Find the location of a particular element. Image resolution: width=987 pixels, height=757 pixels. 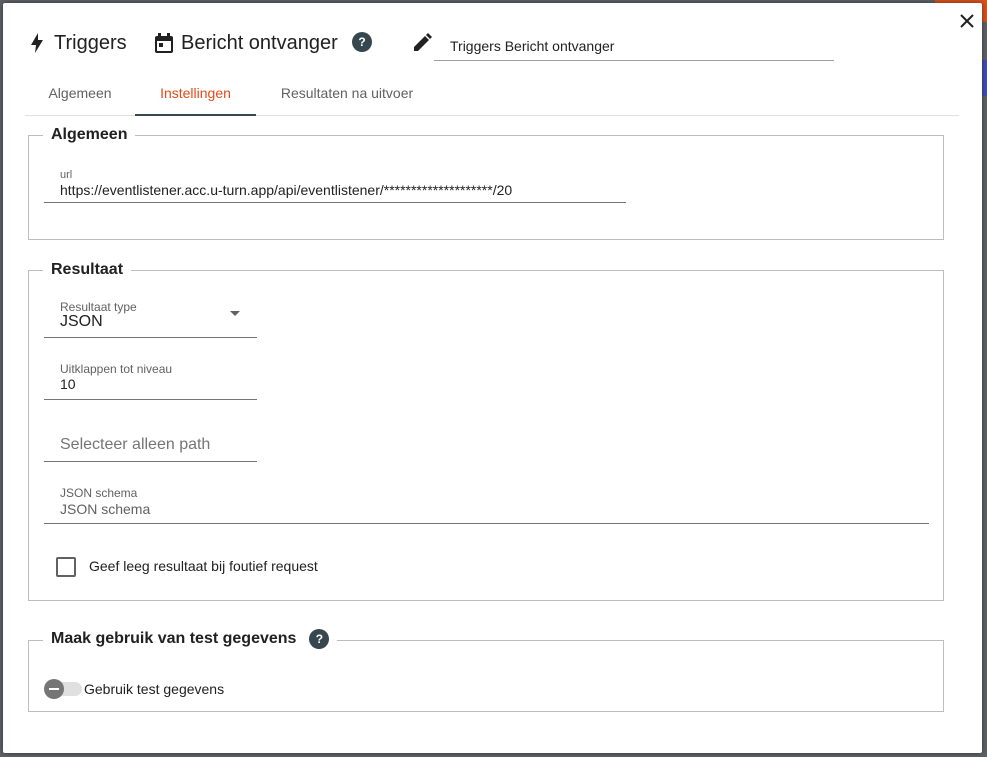

uitklappen-niveau-label: Uitklappen tot niveau is located at coordinates (116, 369).